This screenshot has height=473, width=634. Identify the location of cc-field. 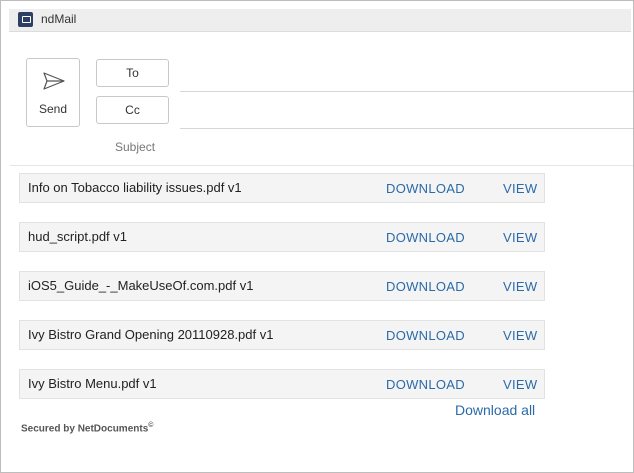
(406, 128).